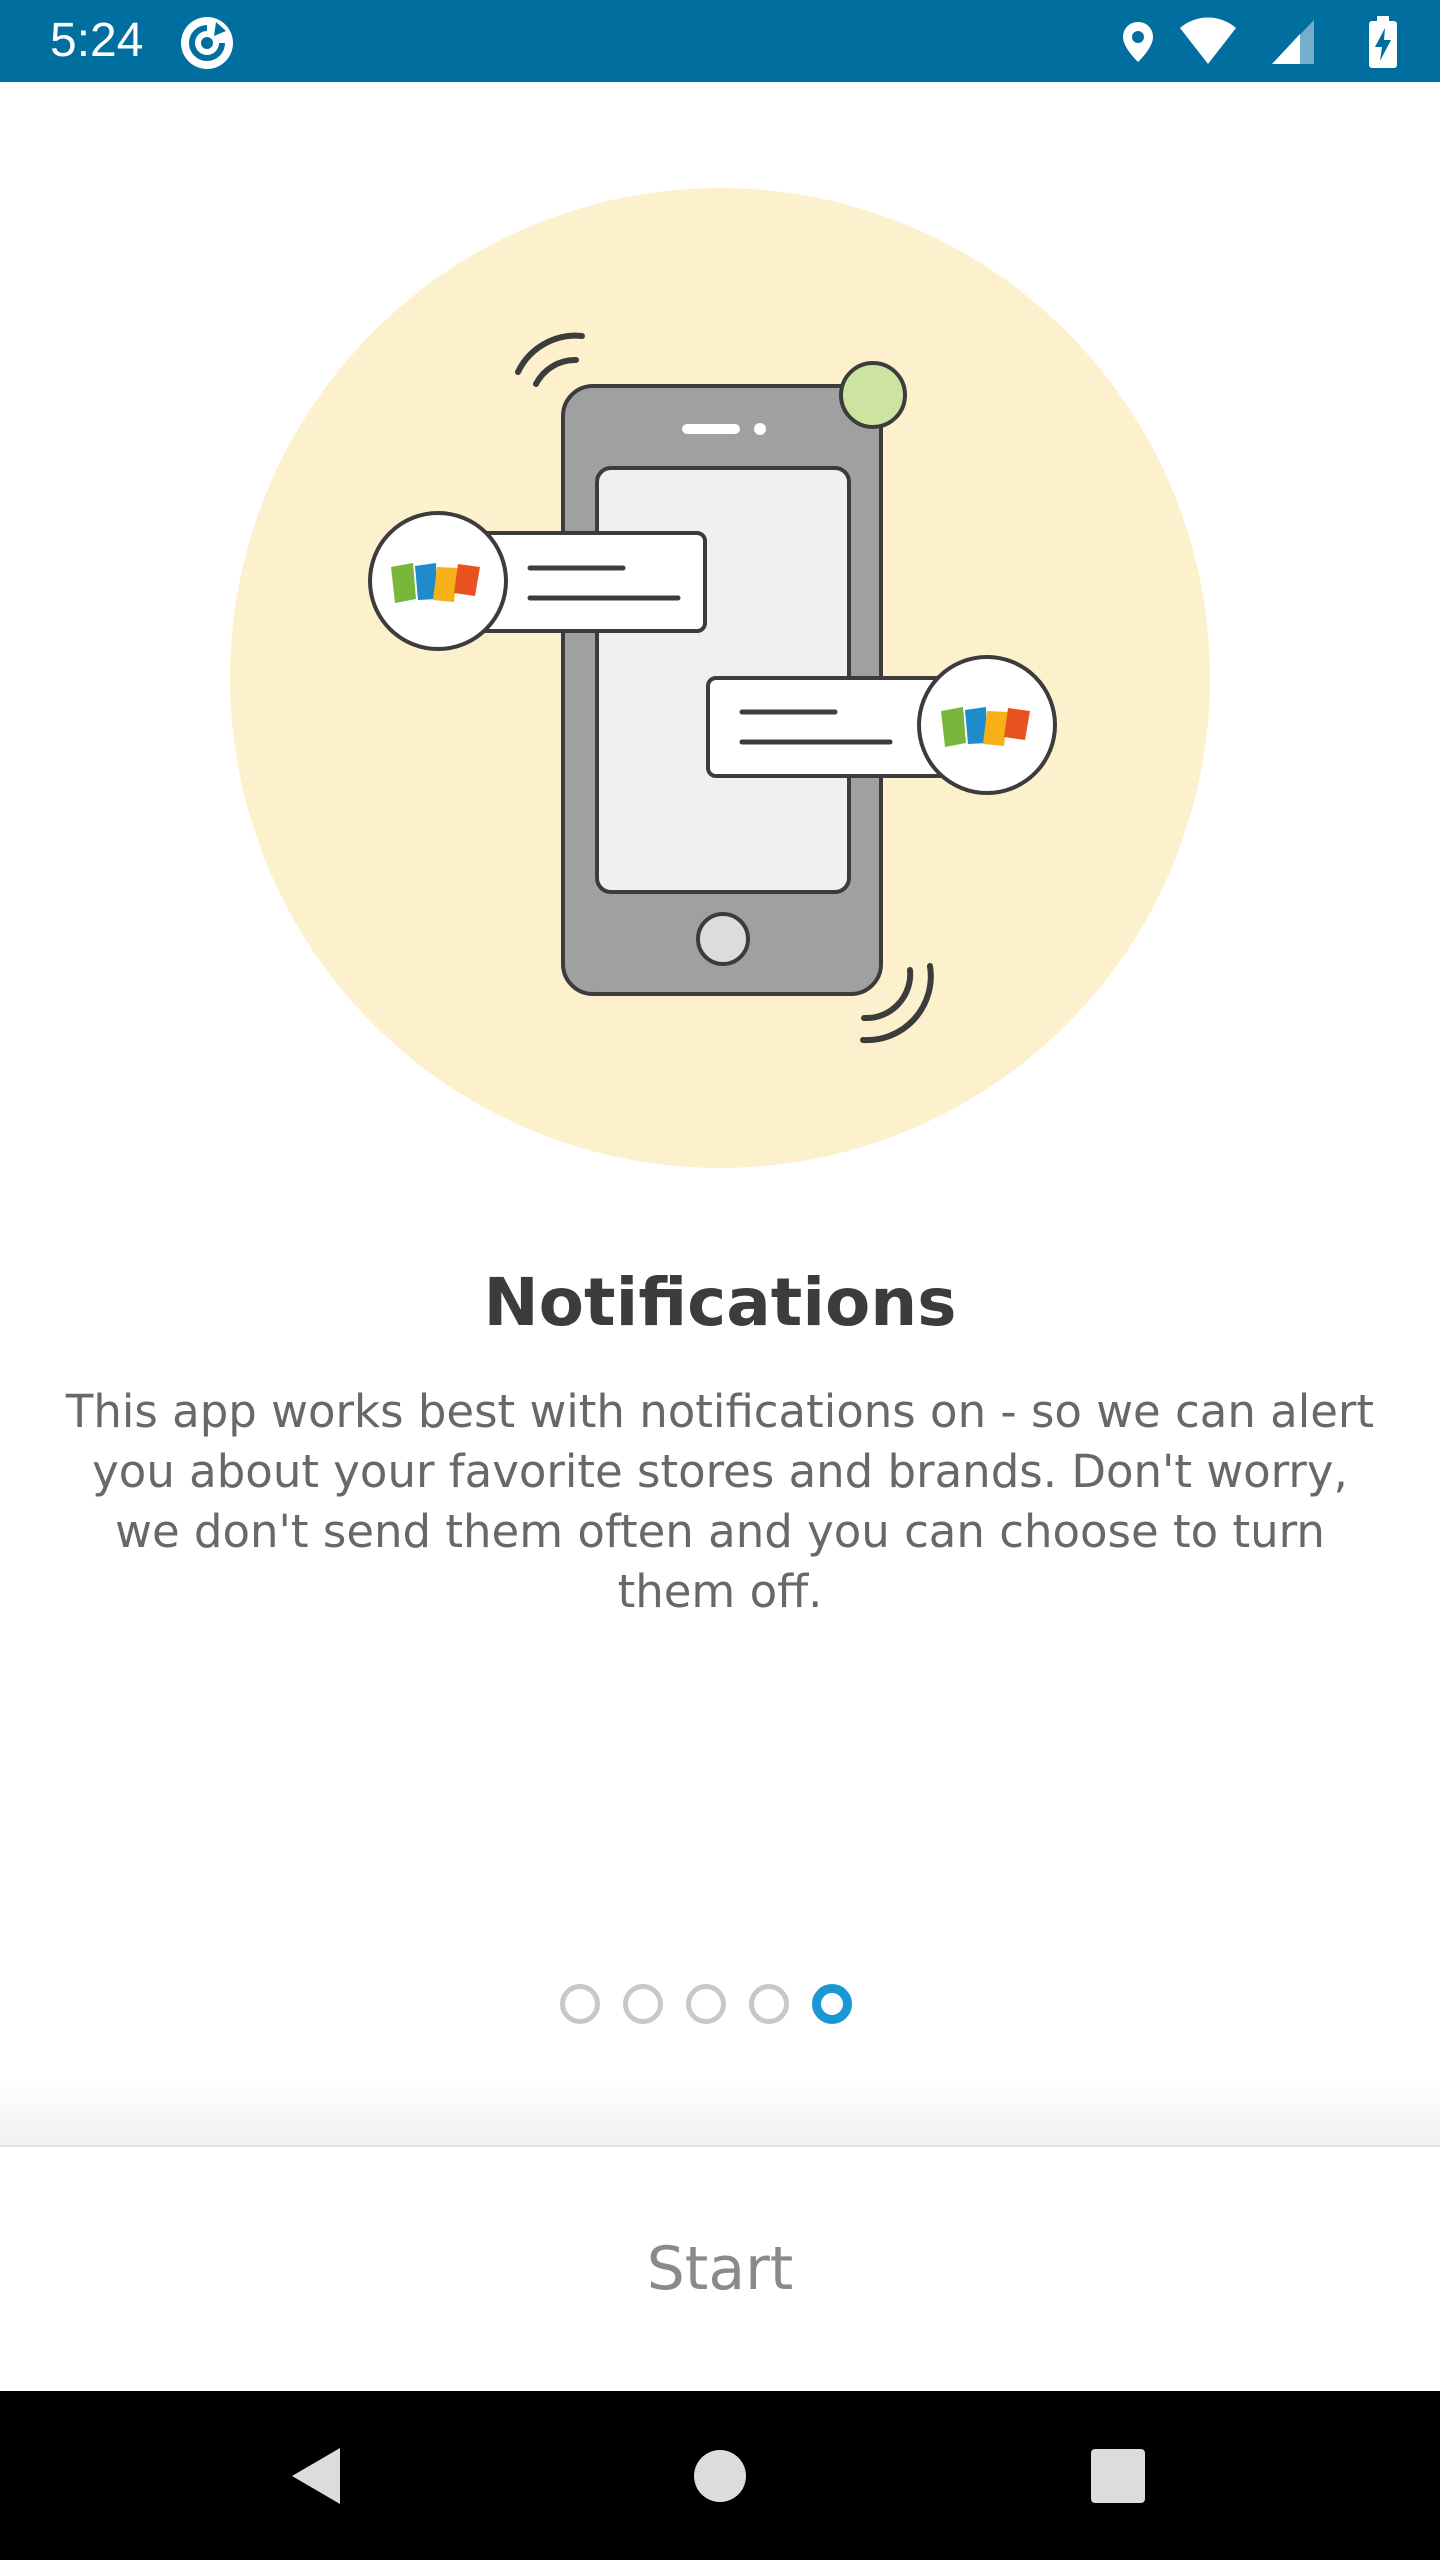  I want to click on app-sync-icon, so click(207, 43).